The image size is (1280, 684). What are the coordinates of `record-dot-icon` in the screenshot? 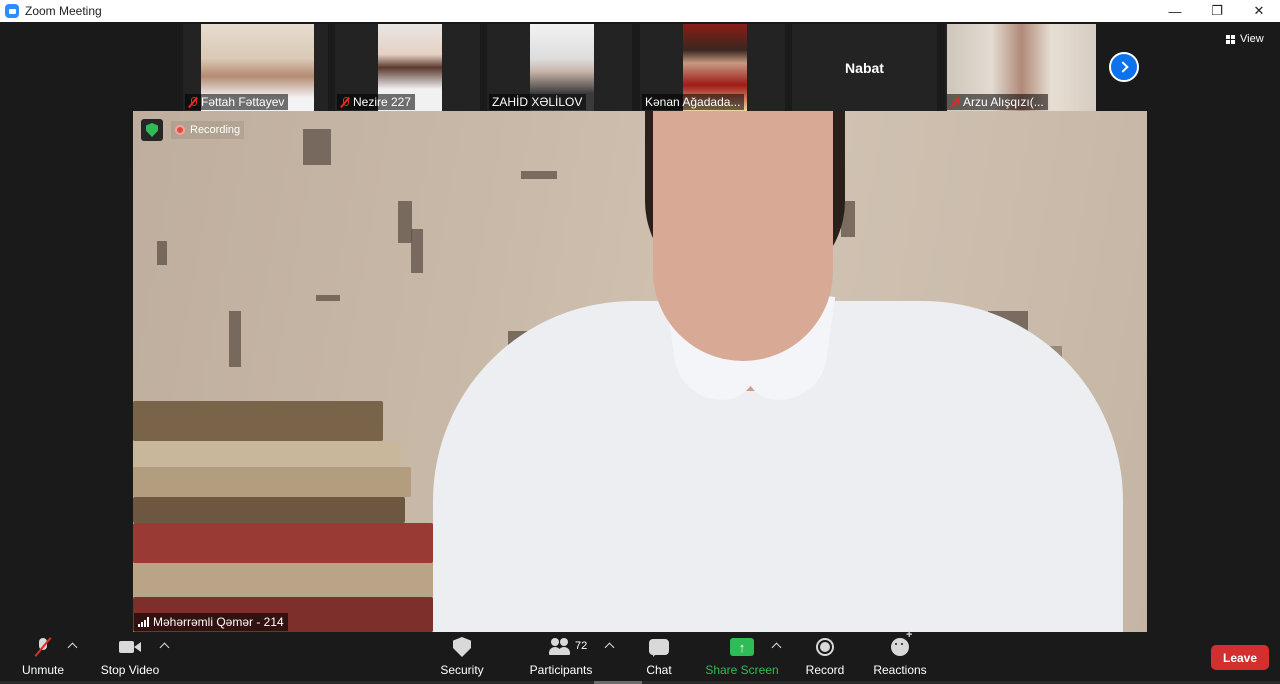 It's located at (180, 130).